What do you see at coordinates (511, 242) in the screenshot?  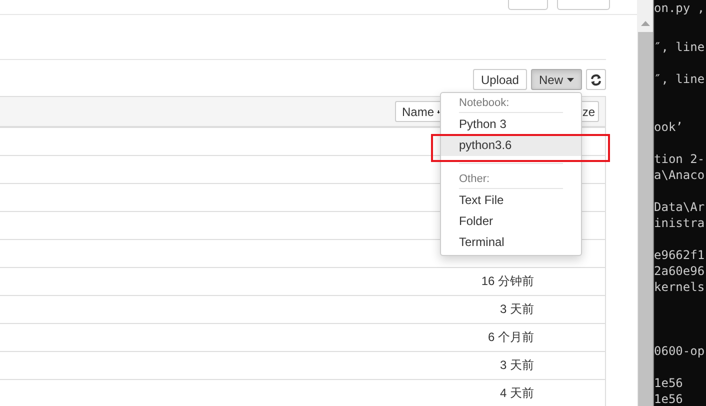 I see `menu-item: Terminal` at bounding box center [511, 242].